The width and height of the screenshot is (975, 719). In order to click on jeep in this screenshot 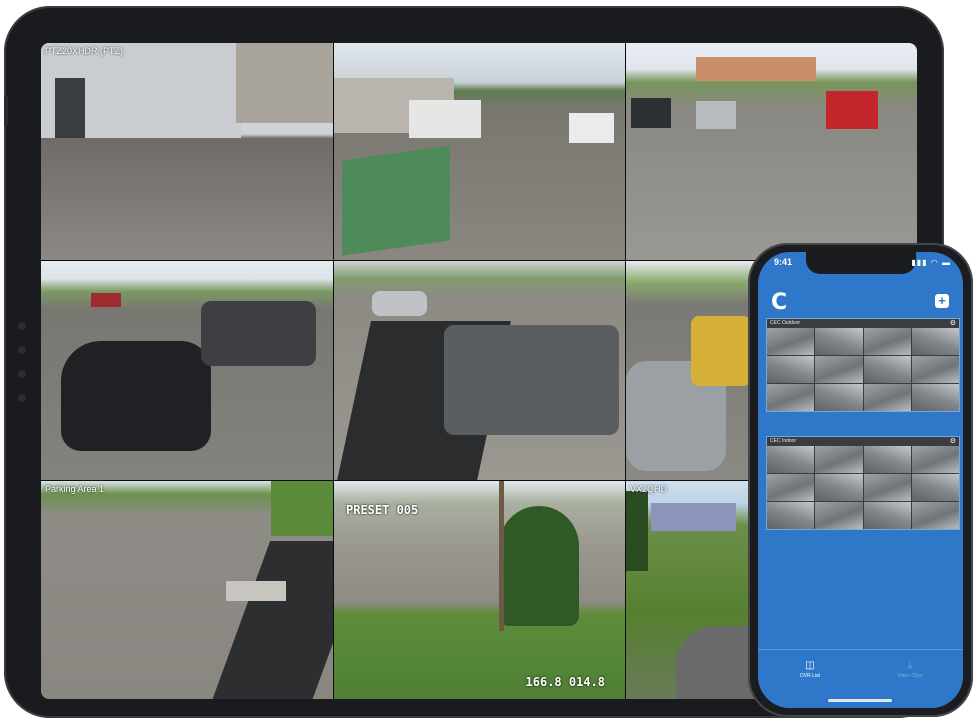, I will do `click(531, 380)`.